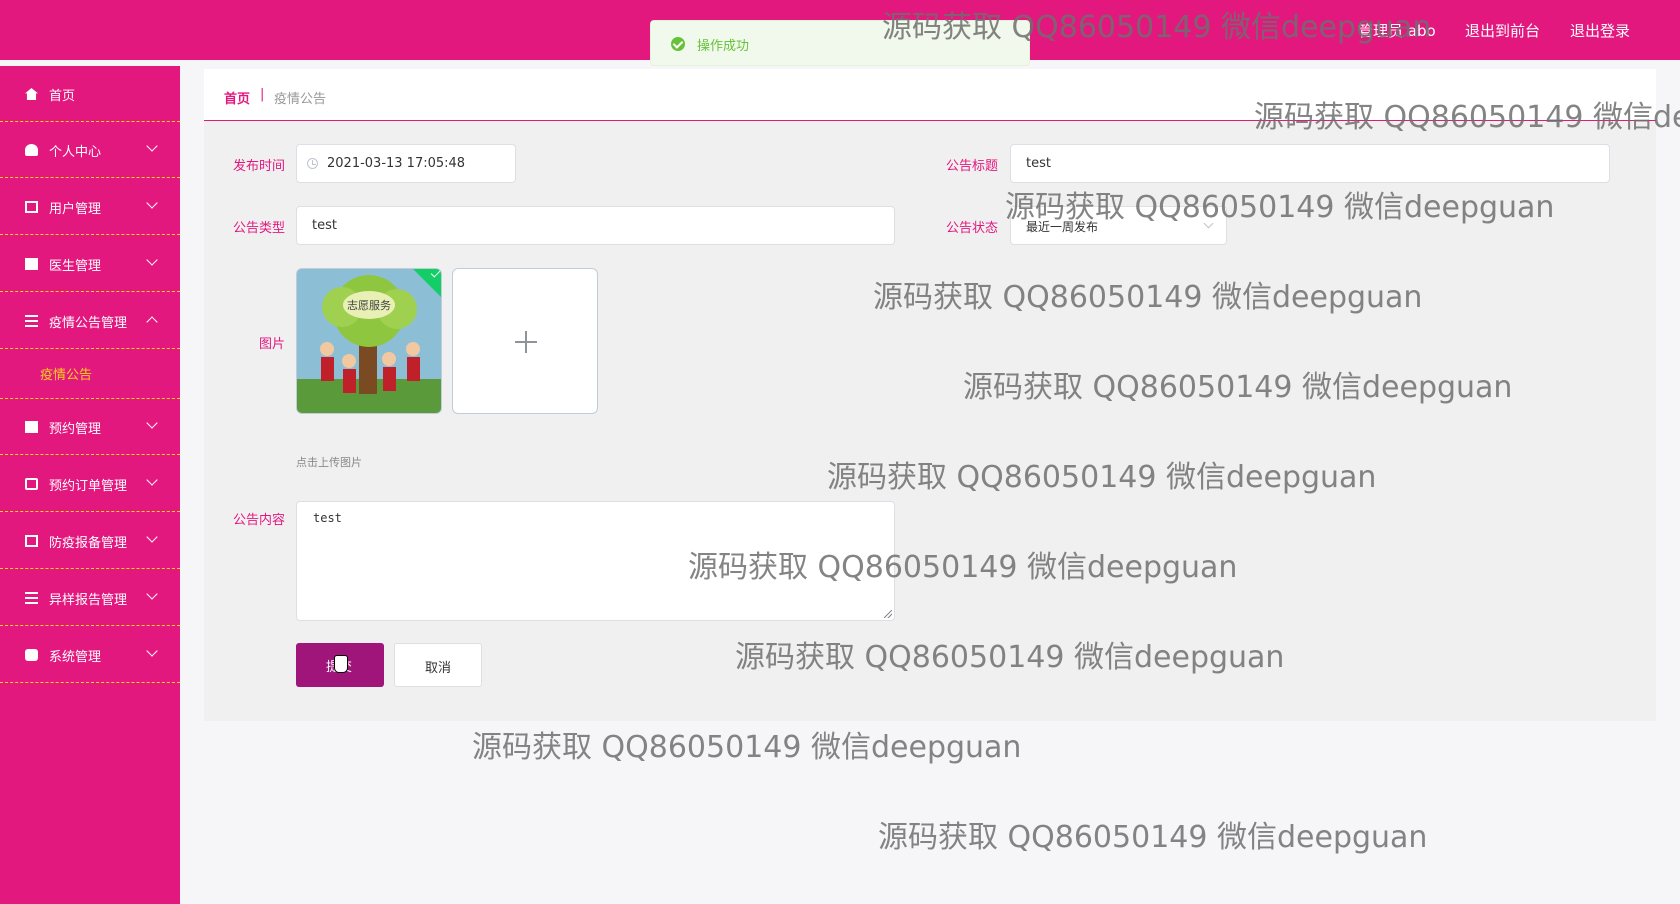 This screenshot has height=904, width=1680. I want to click on sidebar-item-doctor-management: 医生管理, so click(90, 264).